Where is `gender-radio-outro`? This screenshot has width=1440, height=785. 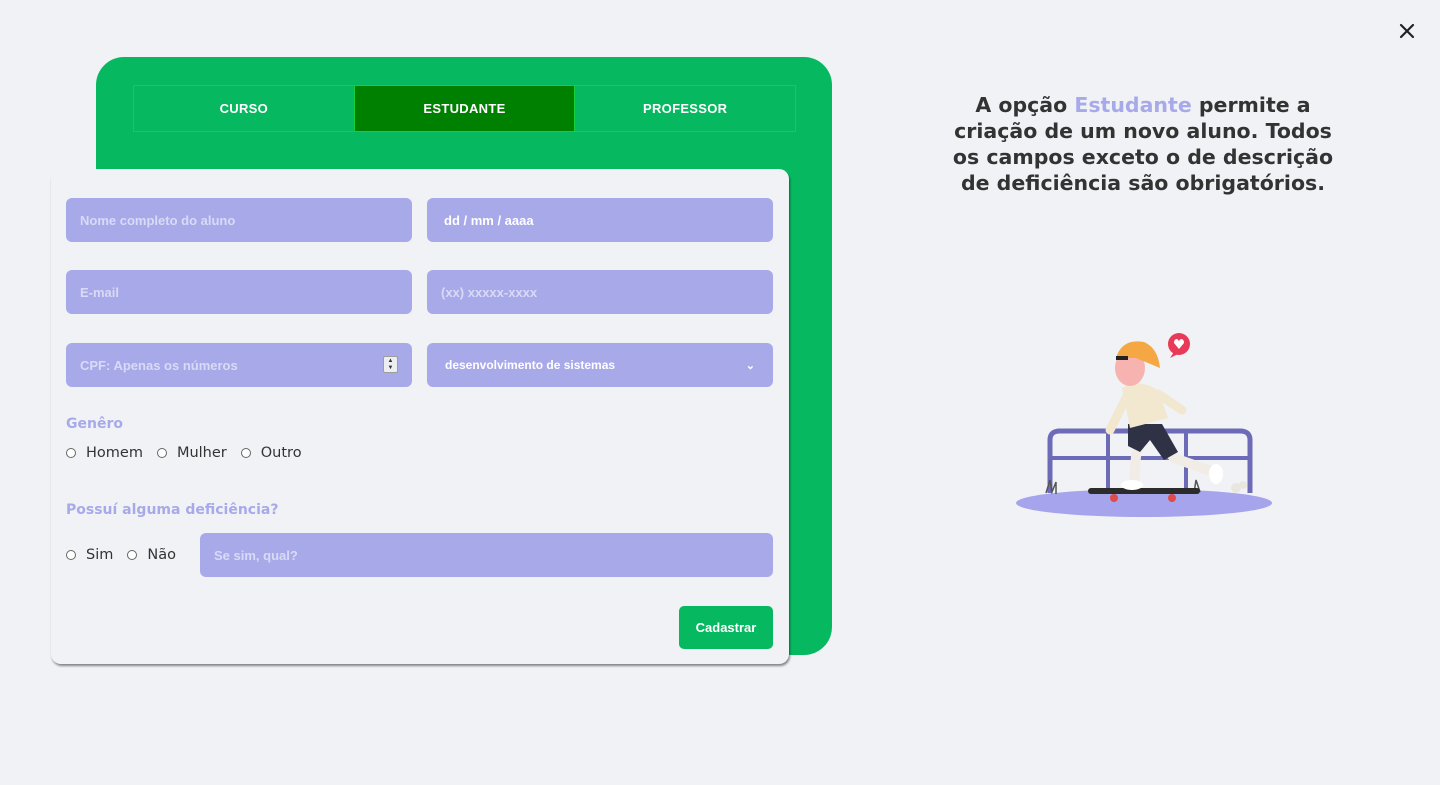 gender-radio-outro is located at coordinates (245, 453).